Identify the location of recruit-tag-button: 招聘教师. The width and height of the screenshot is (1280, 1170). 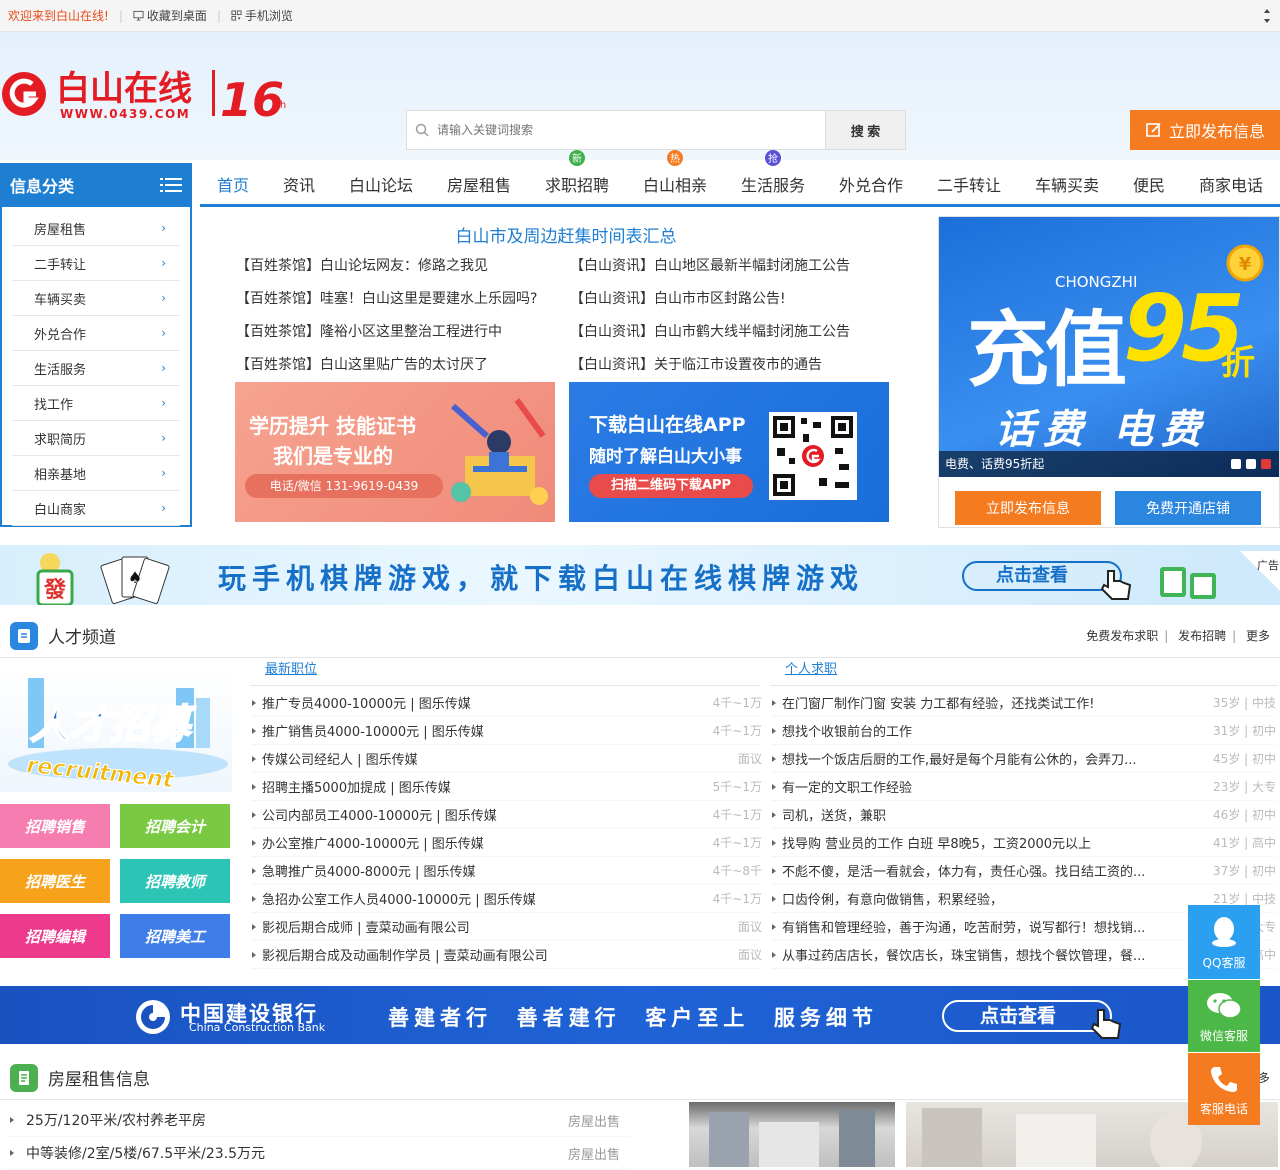
(175, 881).